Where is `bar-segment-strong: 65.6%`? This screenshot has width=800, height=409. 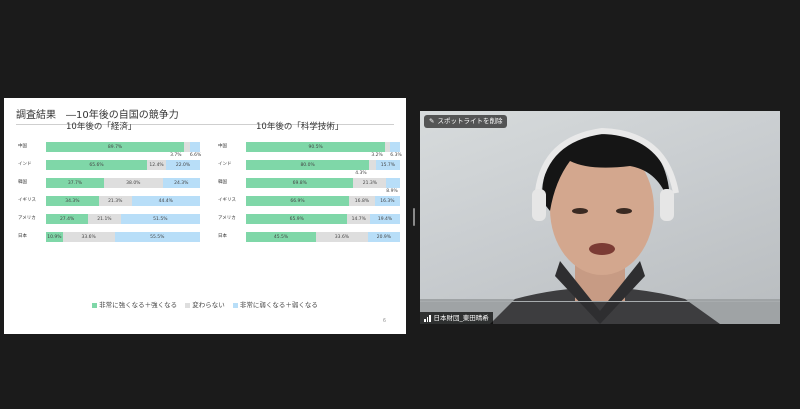 bar-segment-strong: 65.6% is located at coordinates (97, 165).